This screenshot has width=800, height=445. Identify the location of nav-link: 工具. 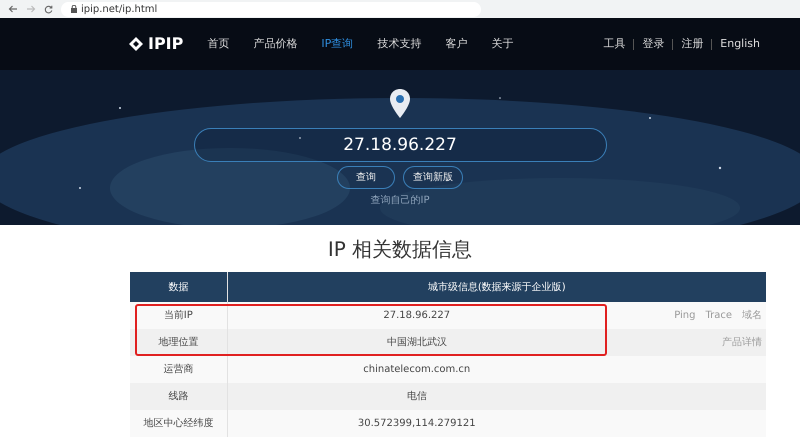
(614, 44).